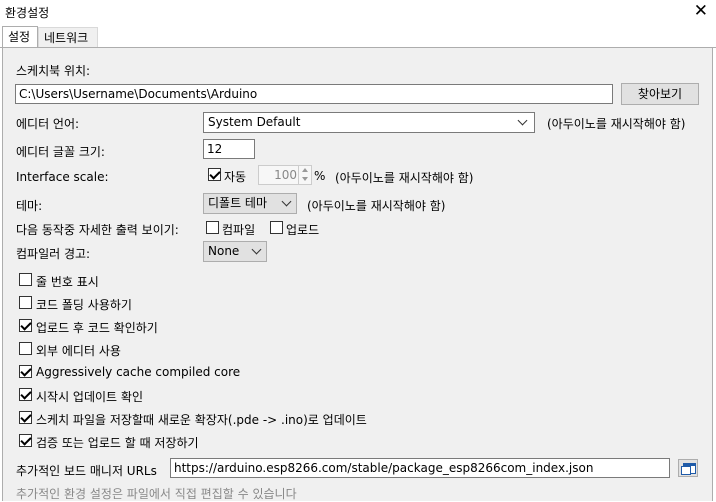 The image size is (716, 502). Describe the element at coordinates (701, 11) in the screenshot. I see `close-icon: ✕` at that location.